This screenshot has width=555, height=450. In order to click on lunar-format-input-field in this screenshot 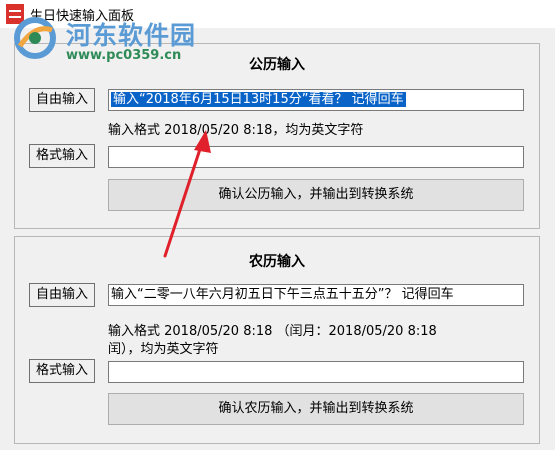, I will do `click(316, 372)`.